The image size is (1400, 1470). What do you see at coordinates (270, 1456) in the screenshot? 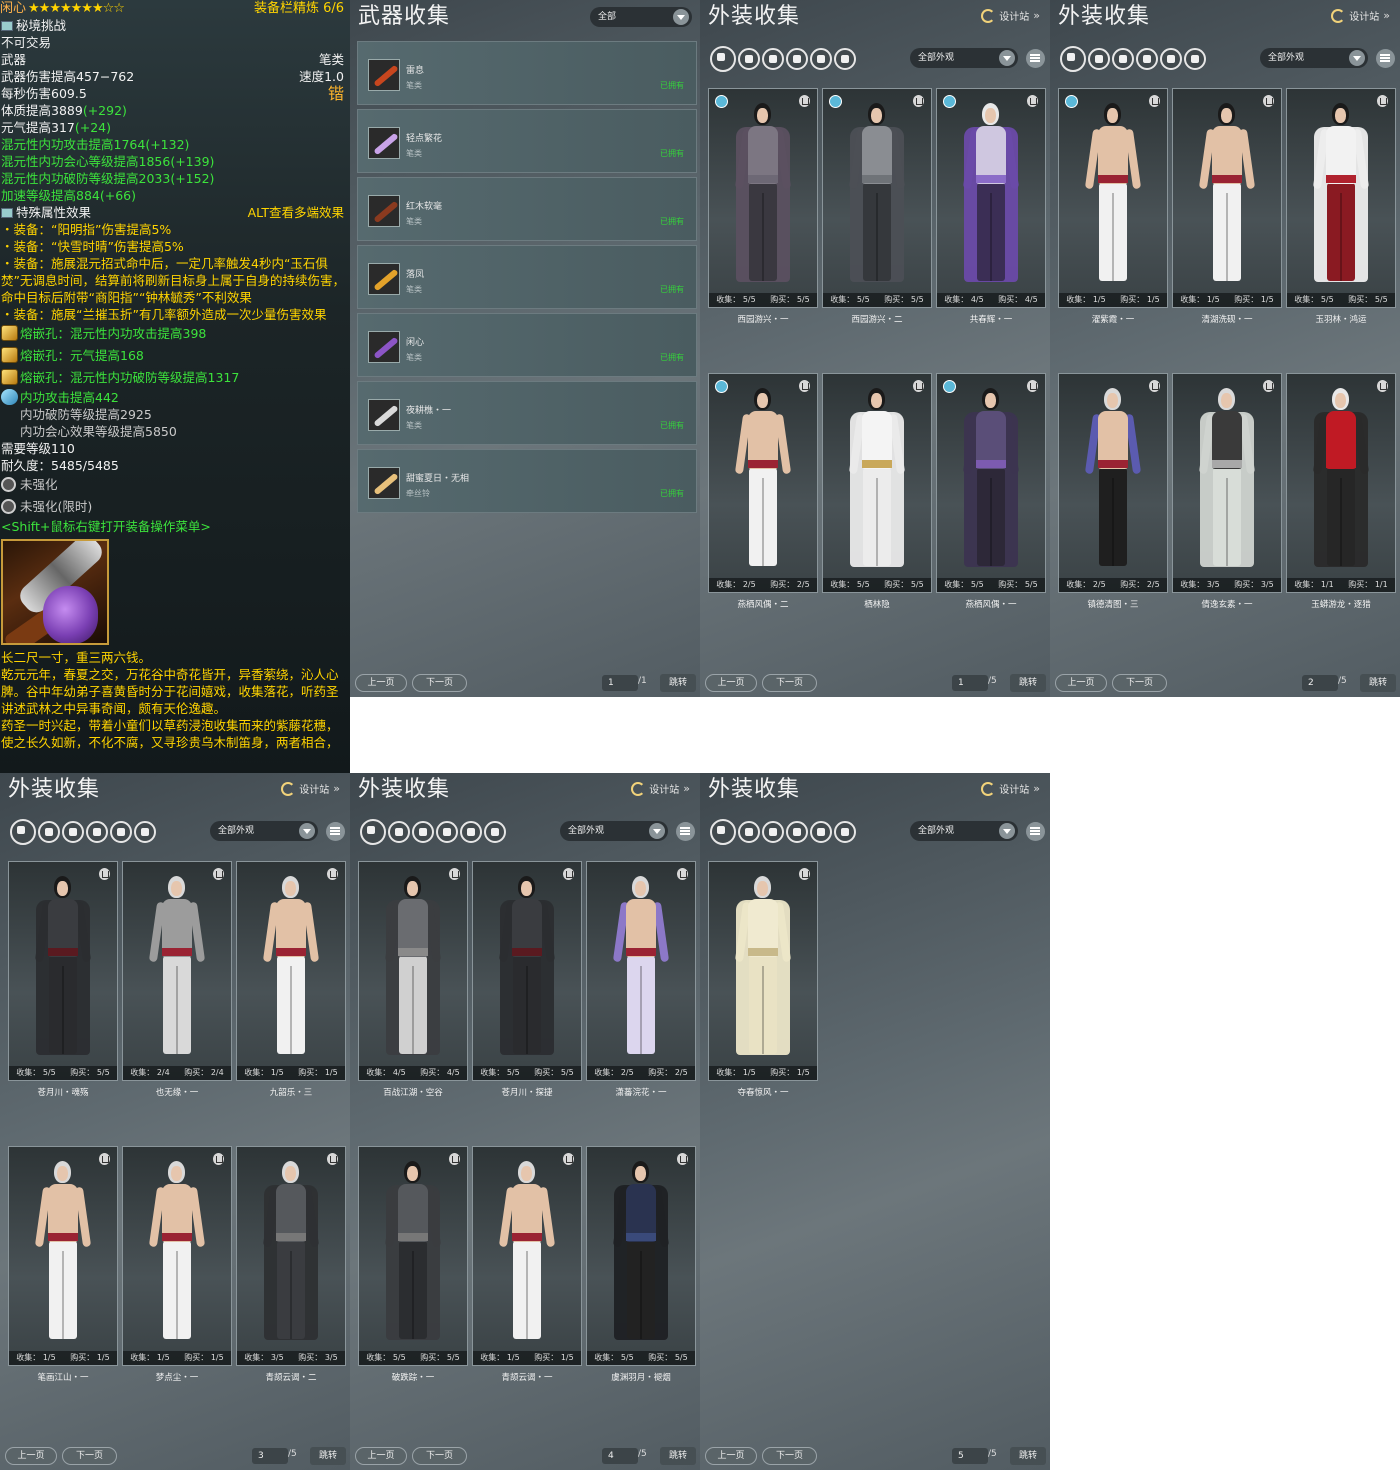
I see `page-number-input: 3` at bounding box center [270, 1456].